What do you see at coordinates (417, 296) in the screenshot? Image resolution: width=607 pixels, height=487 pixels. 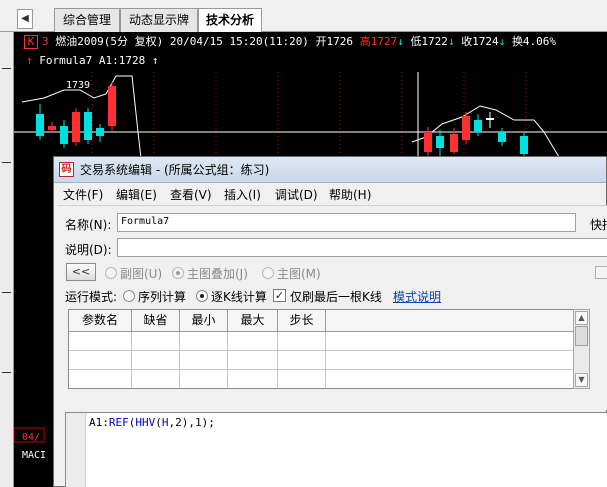 I see `mode-help-link: 模式说明` at bounding box center [417, 296].